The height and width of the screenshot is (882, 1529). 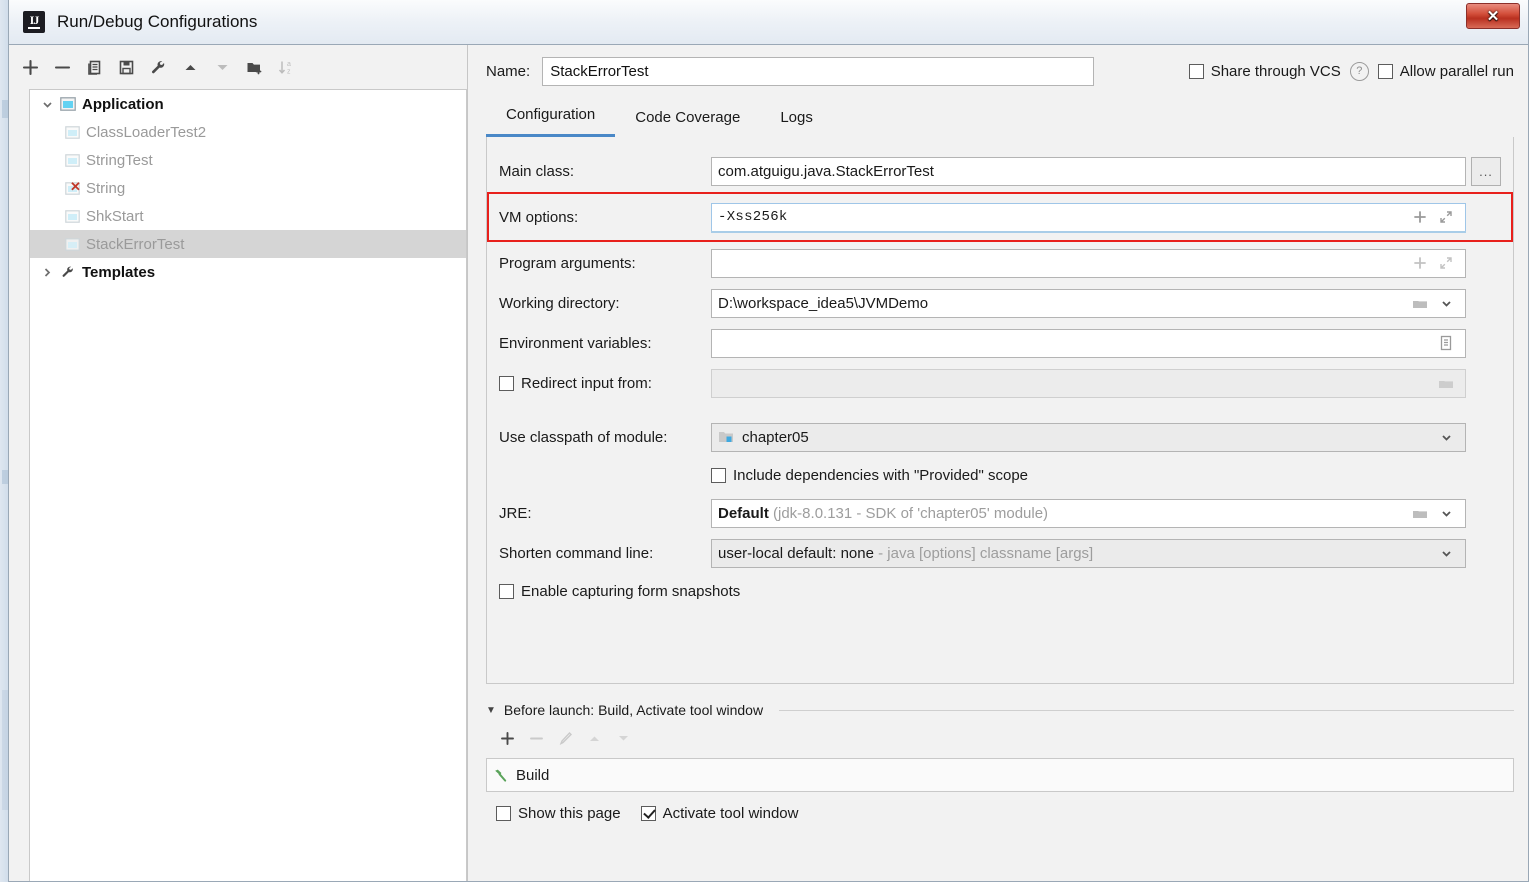 I want to click on working-directory-input: D:\workspace_idea5\JVMDemo, so click(x=1088, y=303).